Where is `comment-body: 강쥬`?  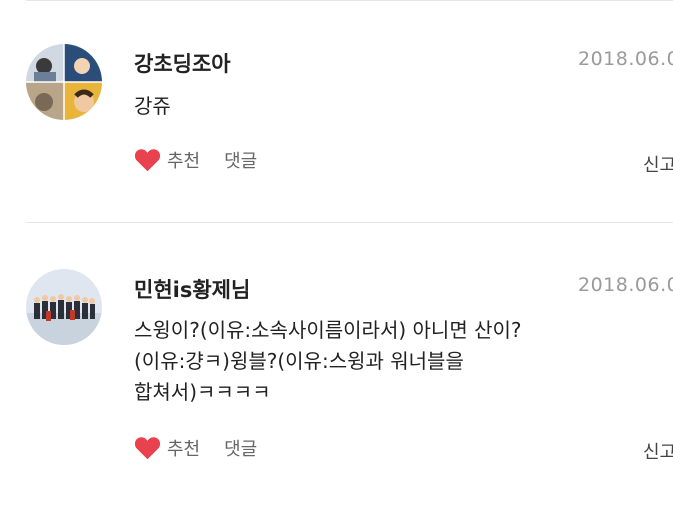 comment-body: 강쥬 is located at coordinates (152, 106).